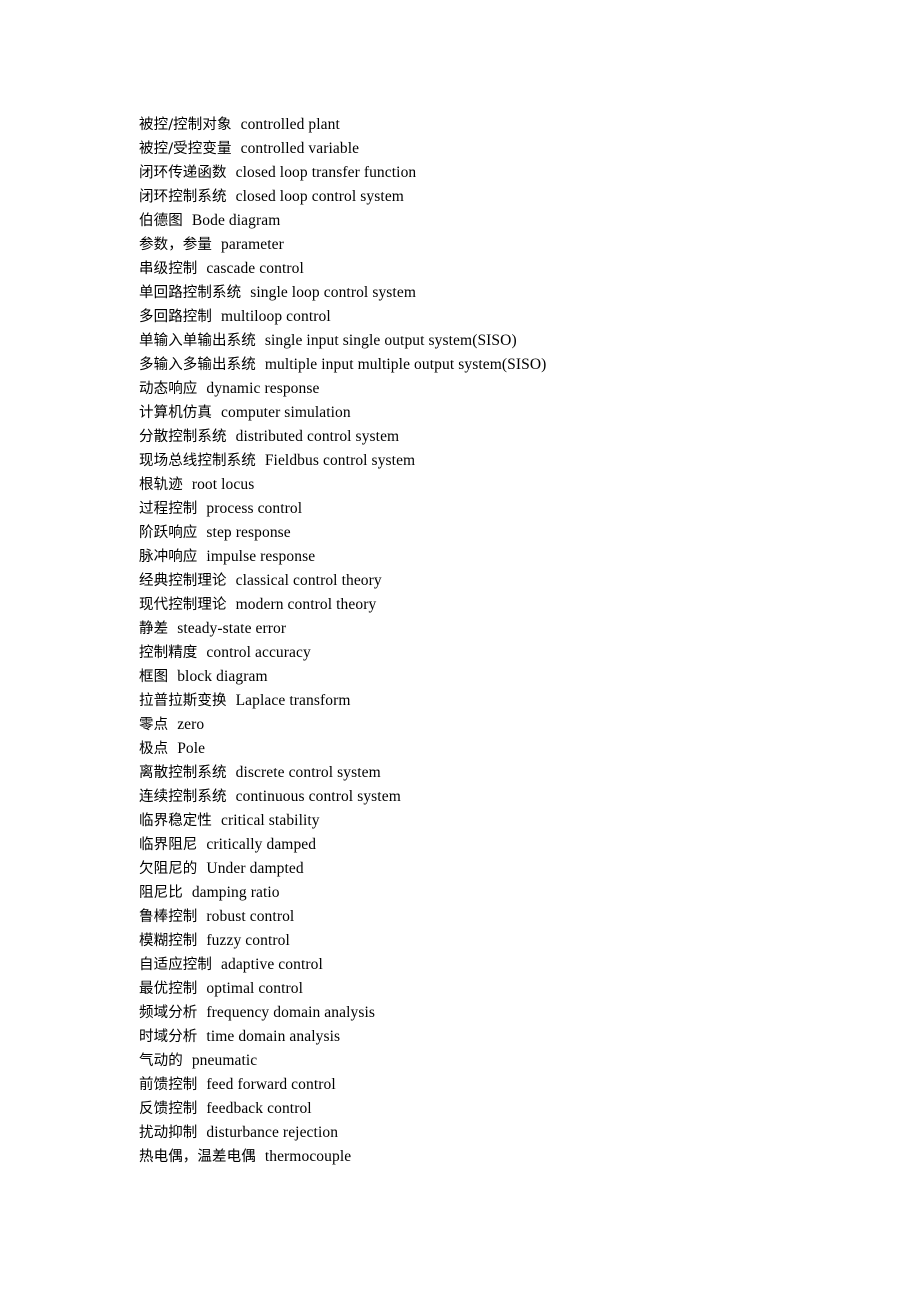  Describe the element at coordinates (168, 845) in the screenshot. I see `glossary-term-chinese: 临界阻尼` at that location.